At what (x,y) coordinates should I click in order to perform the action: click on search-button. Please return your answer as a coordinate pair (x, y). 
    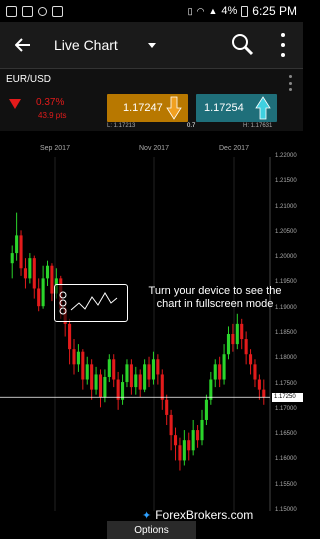
    Looking at the image, I should click on (243, 45).